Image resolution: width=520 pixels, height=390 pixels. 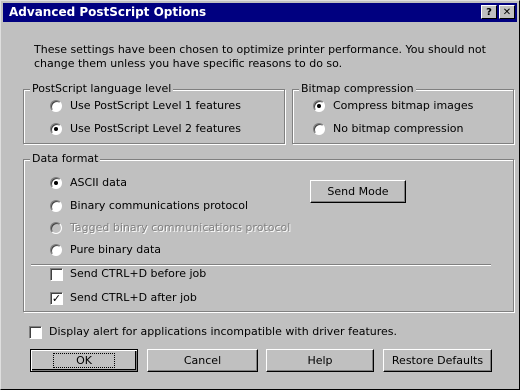 What do you see at coordinates (108, 12) in the screenshot?
I see `window-title: Advanced PostScript Options` at bounding box center [108, 12].